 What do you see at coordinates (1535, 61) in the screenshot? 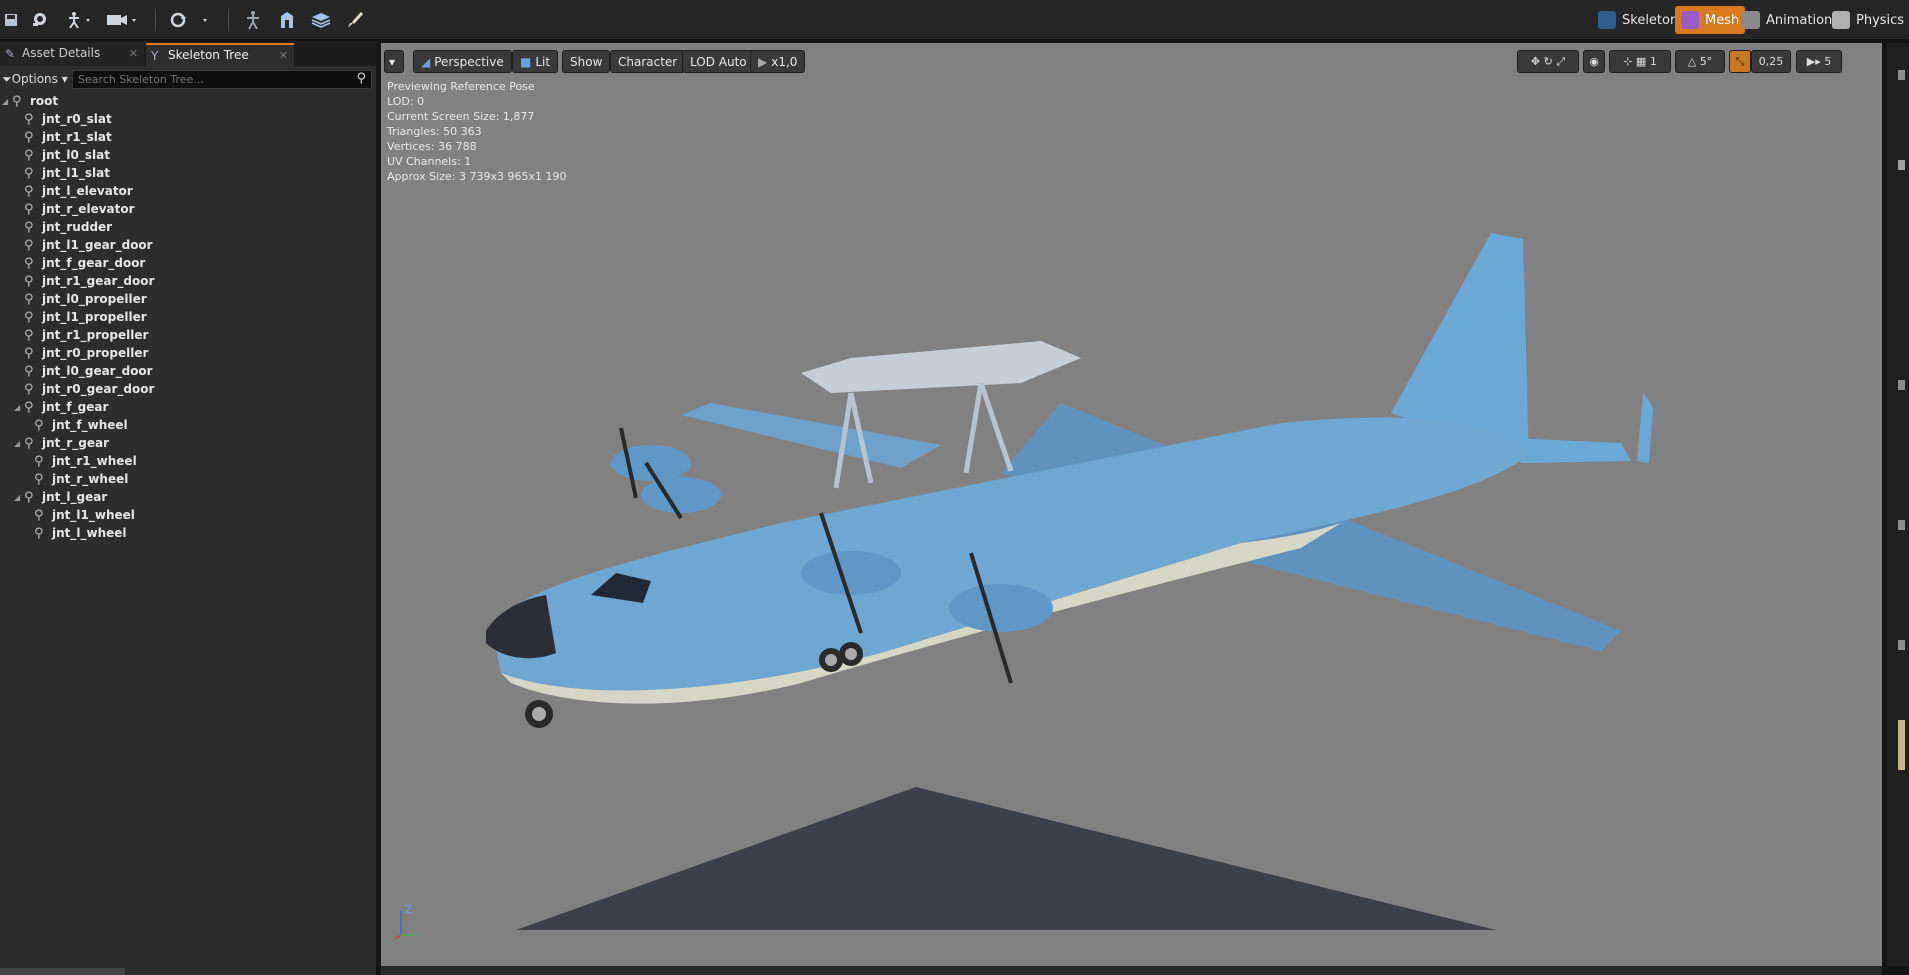
I see `move-icon: ✥` at bounding box center [1535, 61].